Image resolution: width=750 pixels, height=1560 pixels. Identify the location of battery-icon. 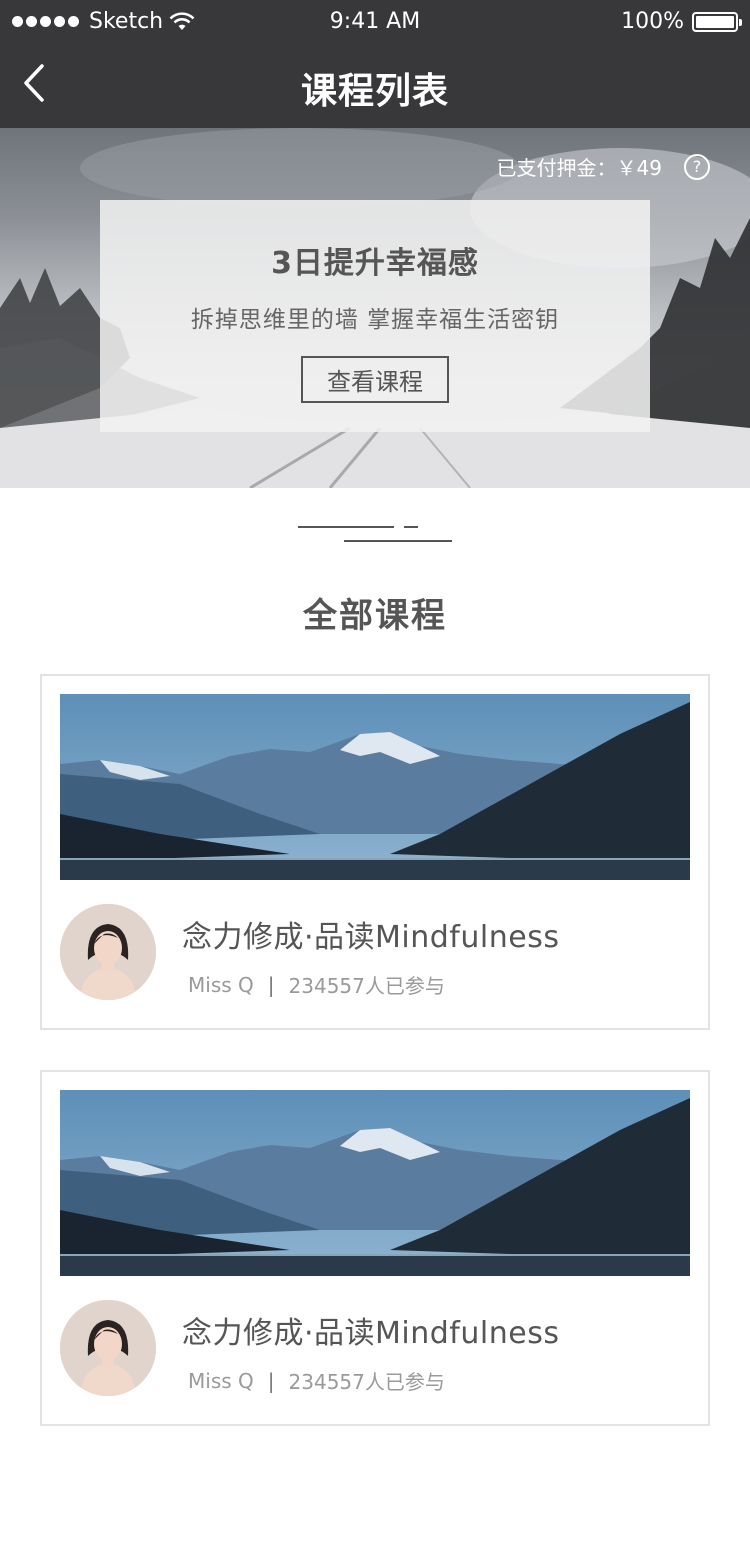
(717, 21).